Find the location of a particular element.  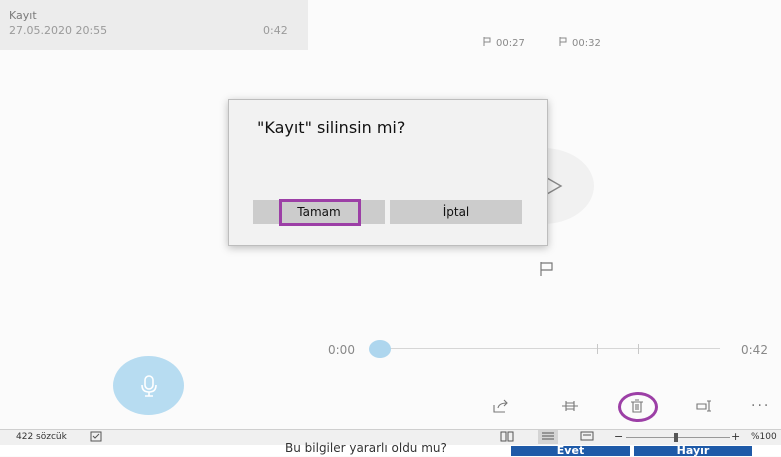

recording-duration: 0:42 is located at coordinates (275, 30).